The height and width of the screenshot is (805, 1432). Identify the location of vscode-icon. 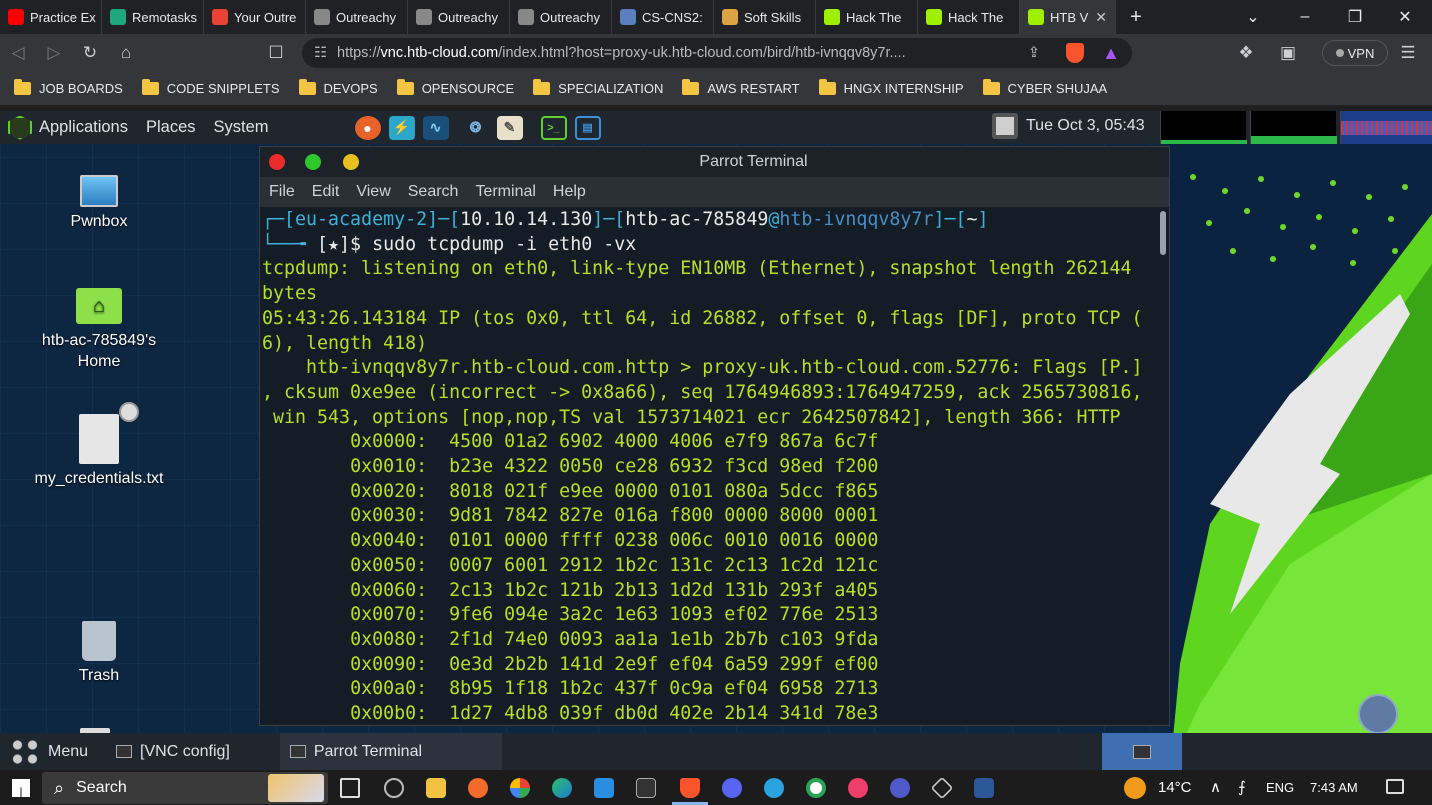
(604, 788).